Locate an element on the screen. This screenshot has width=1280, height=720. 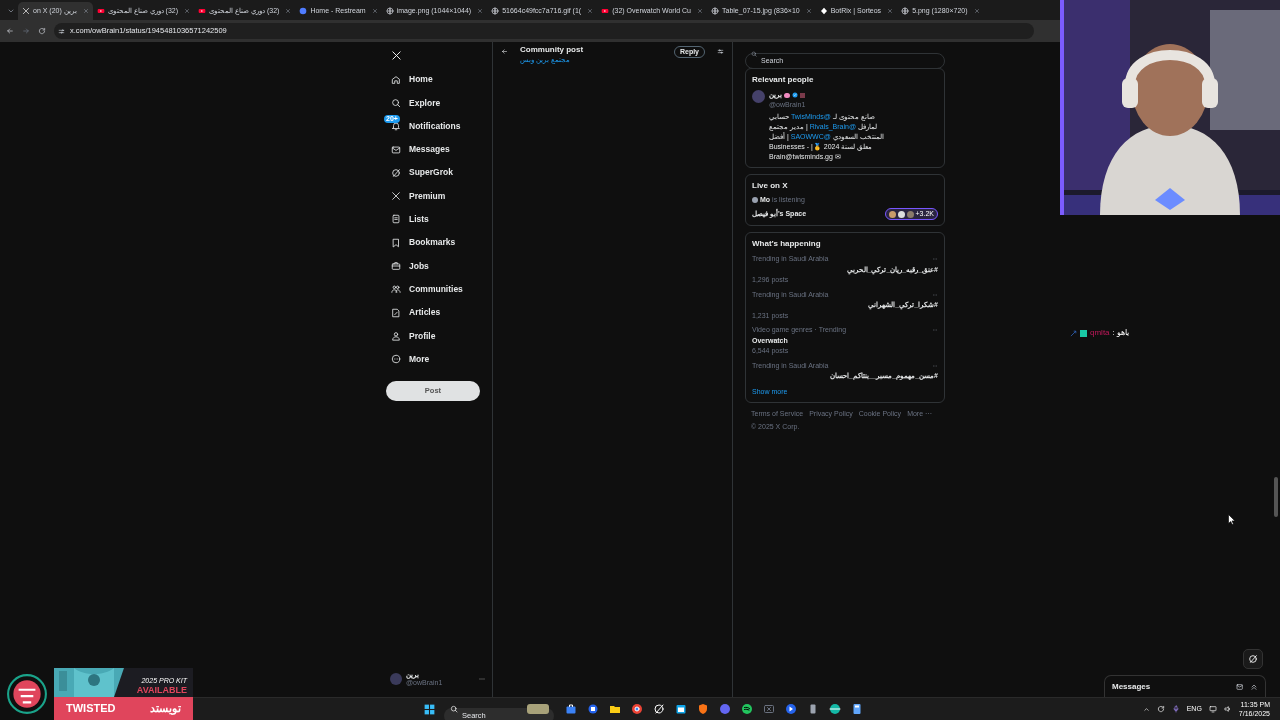
circle-letter-icon is located at coordinates (303, 11).